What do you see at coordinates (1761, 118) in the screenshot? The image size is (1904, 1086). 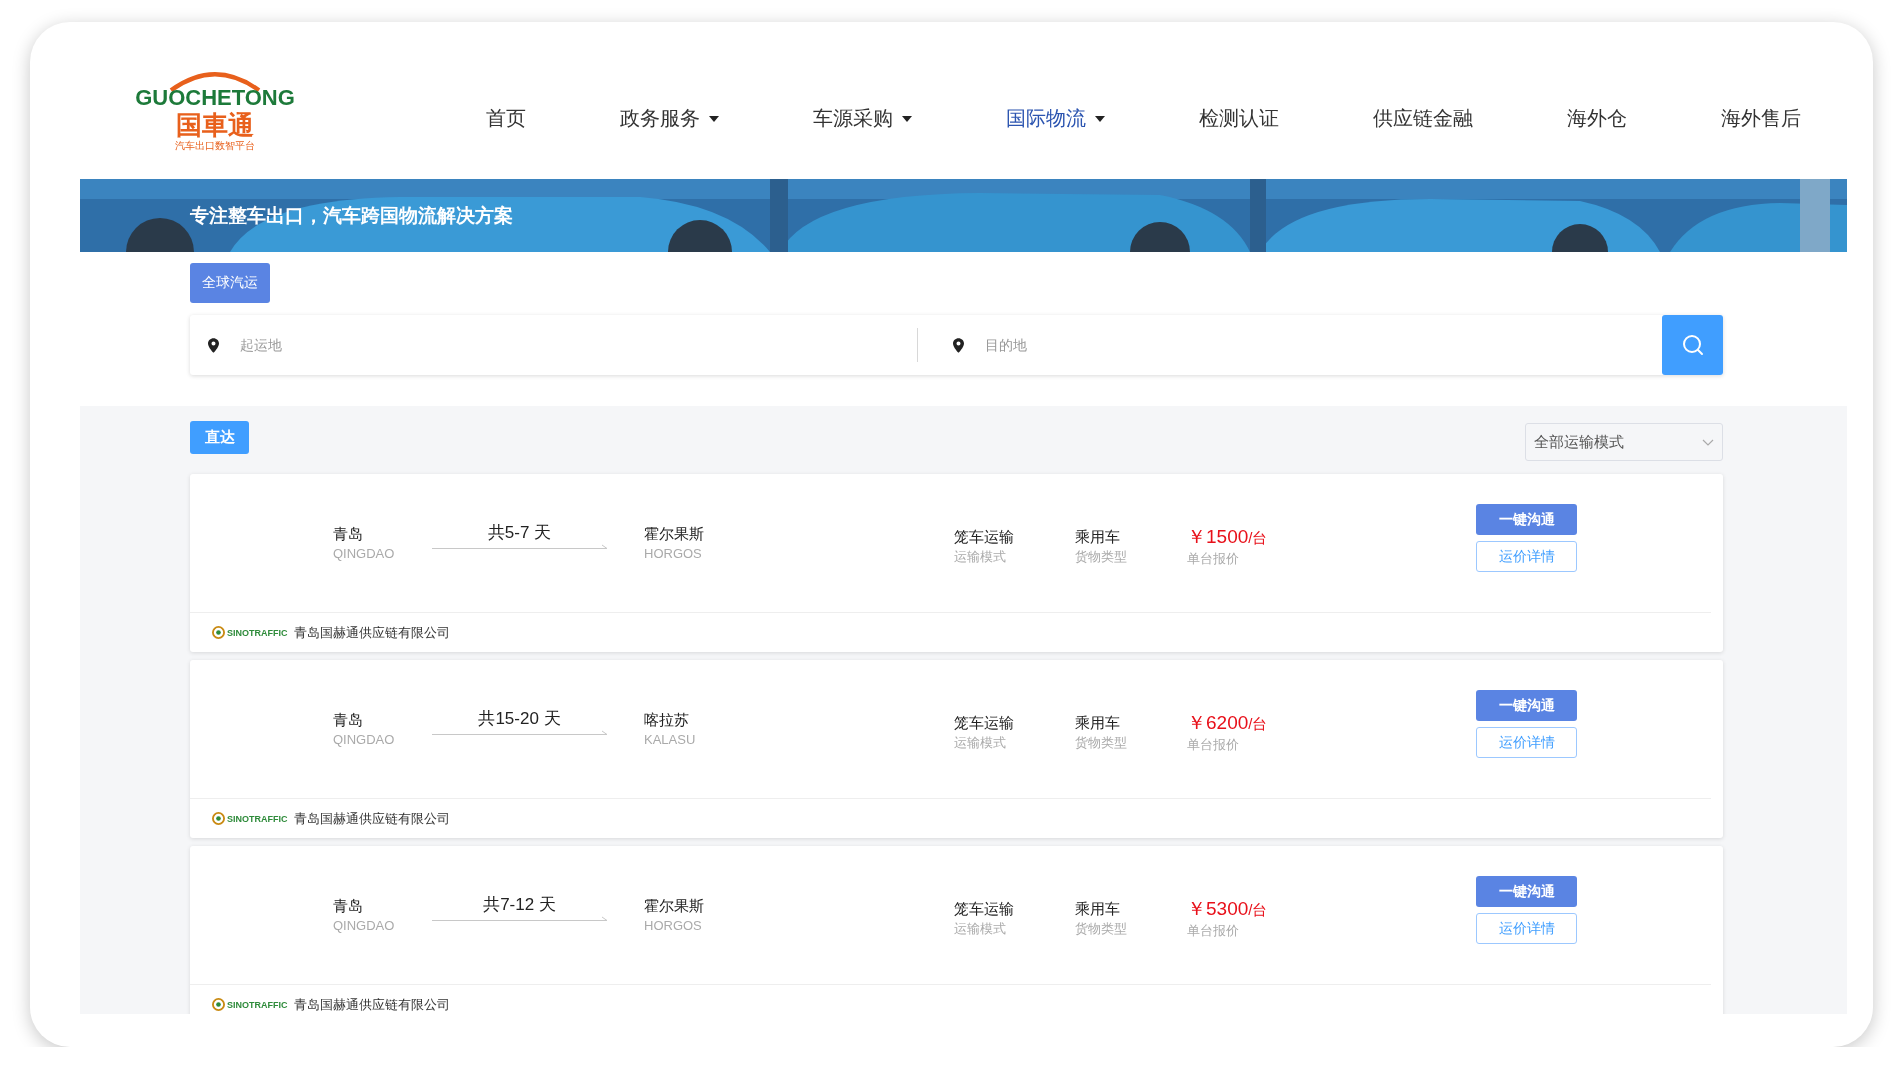 I see `nav-item: 海外售后` at bounding box center [1761, 118].